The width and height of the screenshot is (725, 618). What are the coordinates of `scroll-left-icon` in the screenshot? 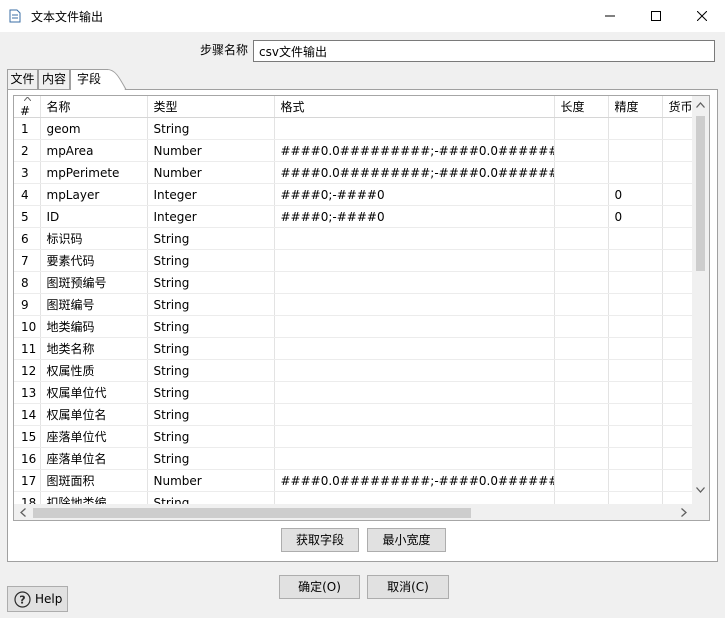 It's located at (23, 512).